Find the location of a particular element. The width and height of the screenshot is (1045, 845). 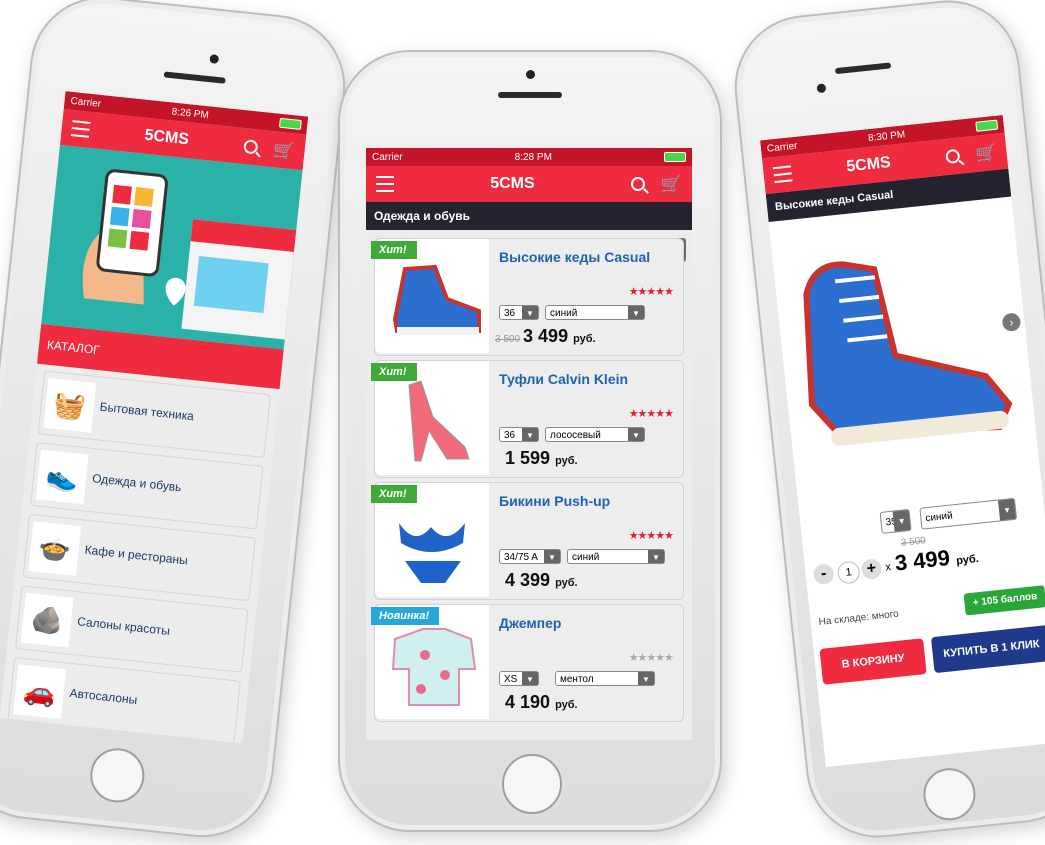

banner-illustration is located at coordinates (189, 254).